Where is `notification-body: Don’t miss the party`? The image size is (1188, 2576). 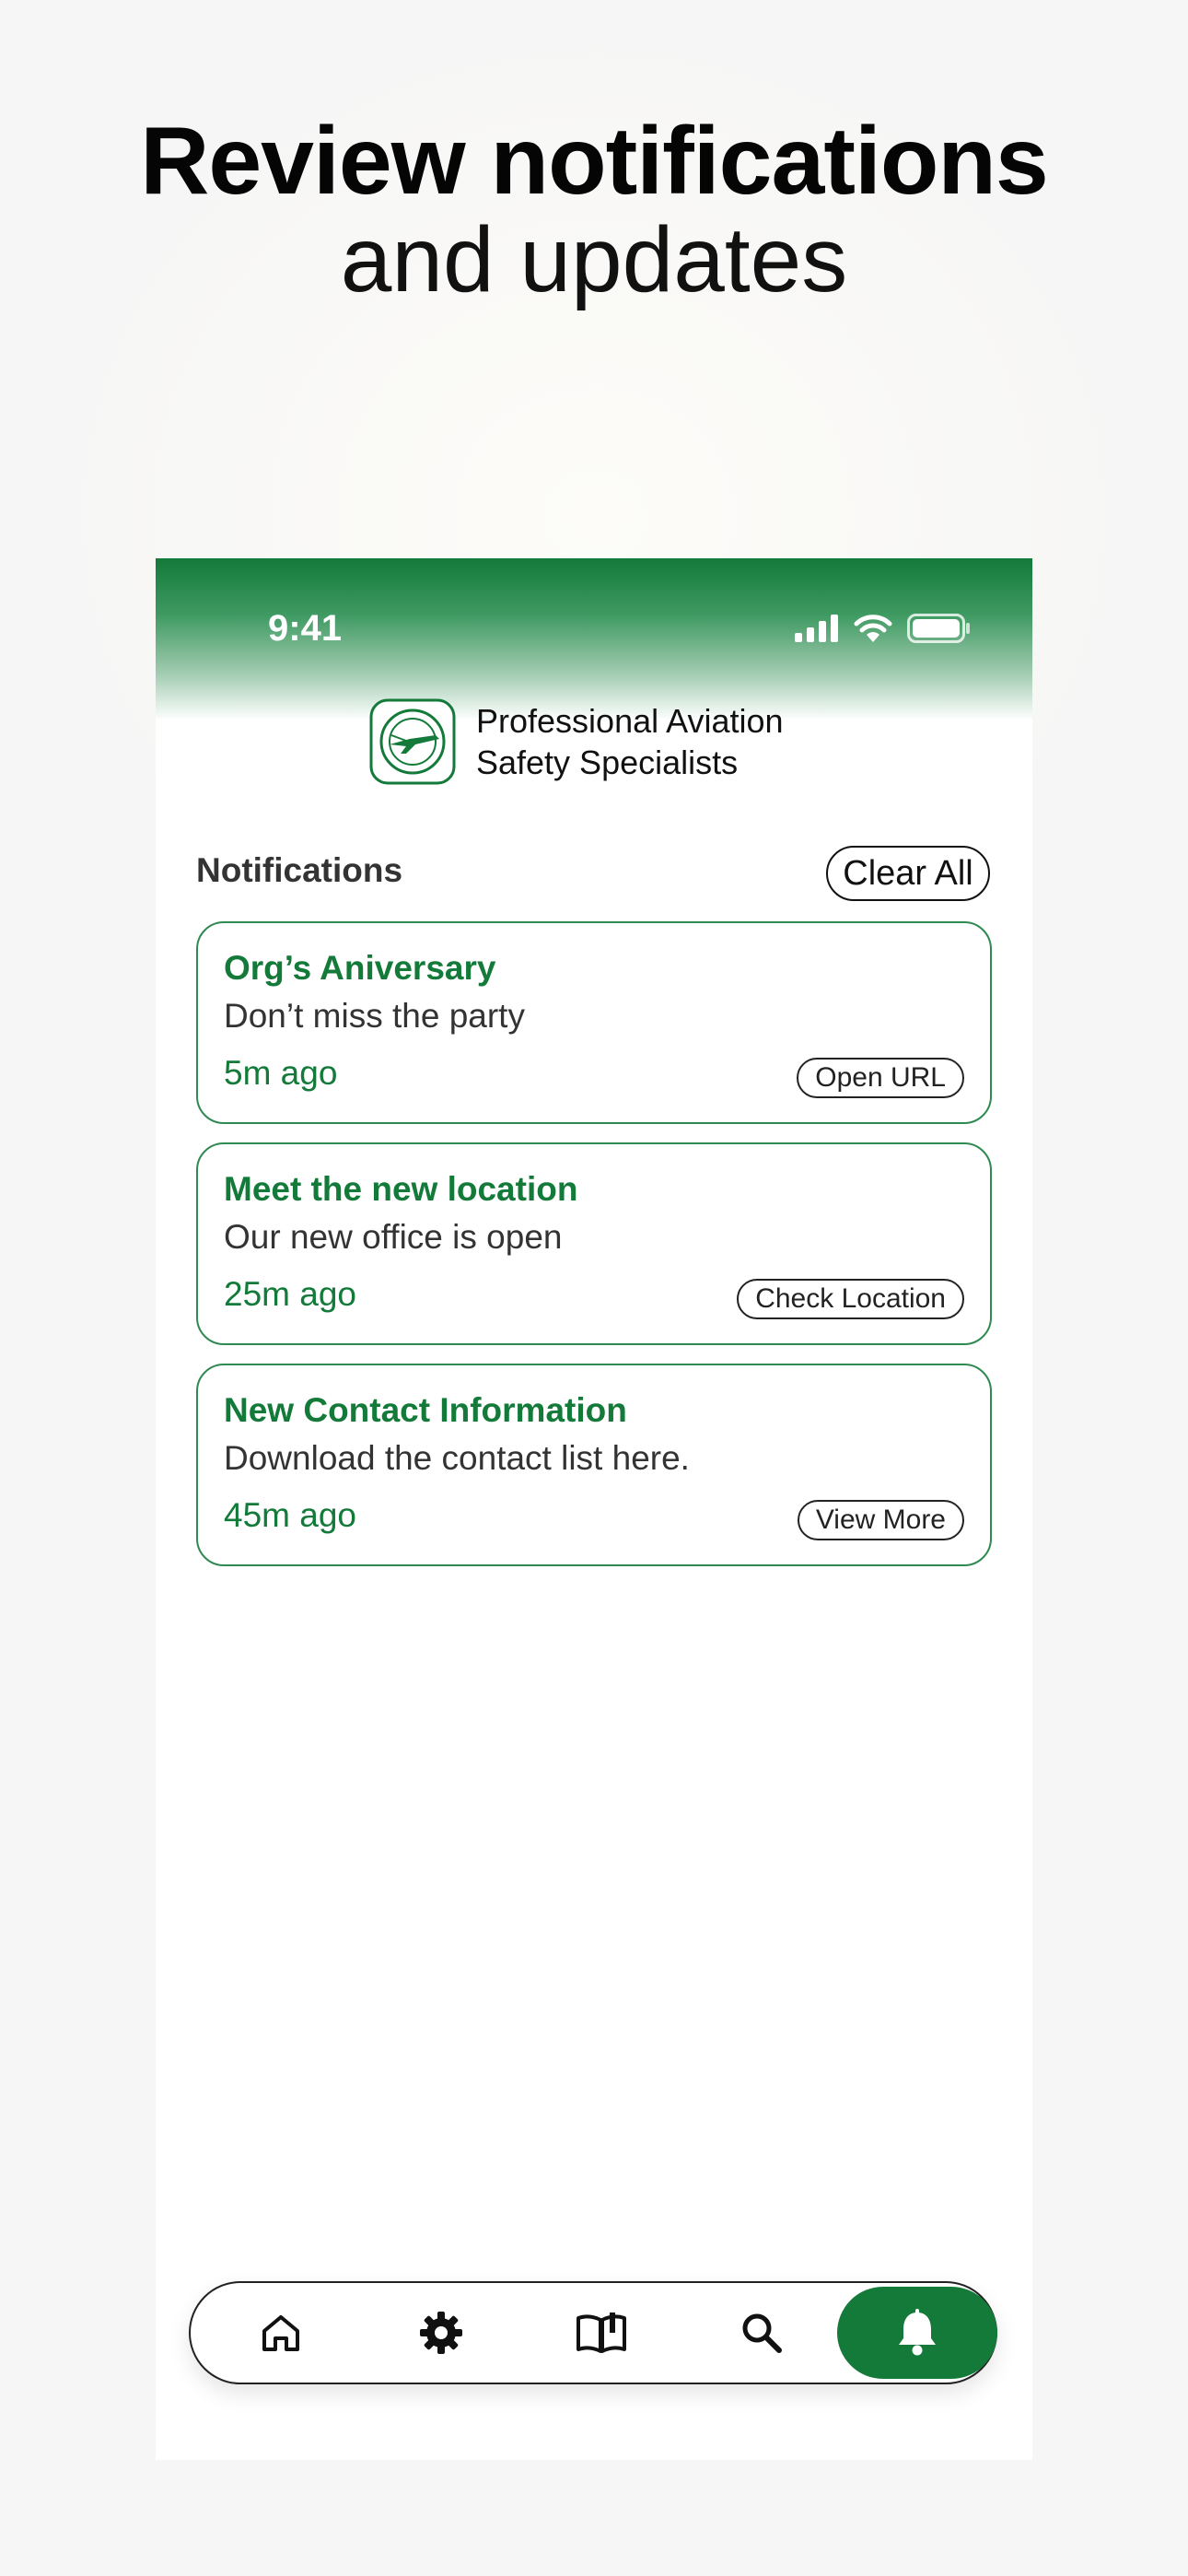
notification-body: Don’t miss the party is located at coordinates (374, 1016).